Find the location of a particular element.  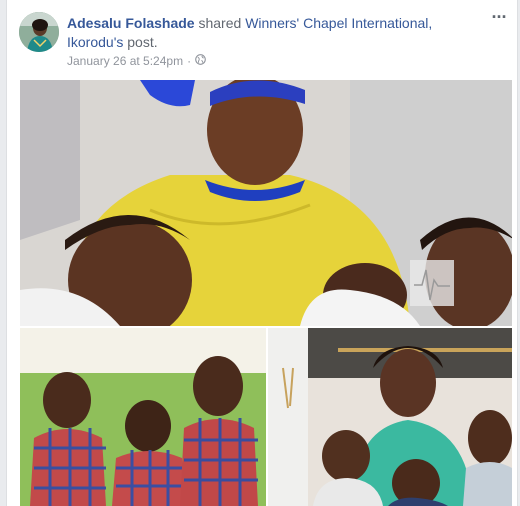

author-avatar is located at coordinates (39, 32).